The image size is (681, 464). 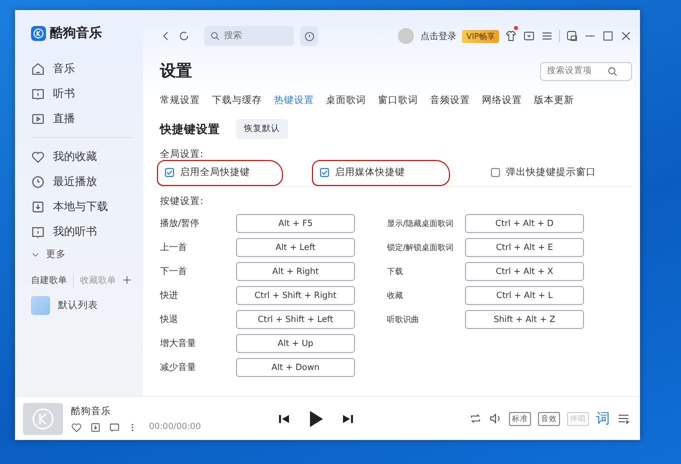 What do you see at coordinates (87, 254) in the screenshot?
I see `more-toggle: 更多` at bounding box center [87, 254].